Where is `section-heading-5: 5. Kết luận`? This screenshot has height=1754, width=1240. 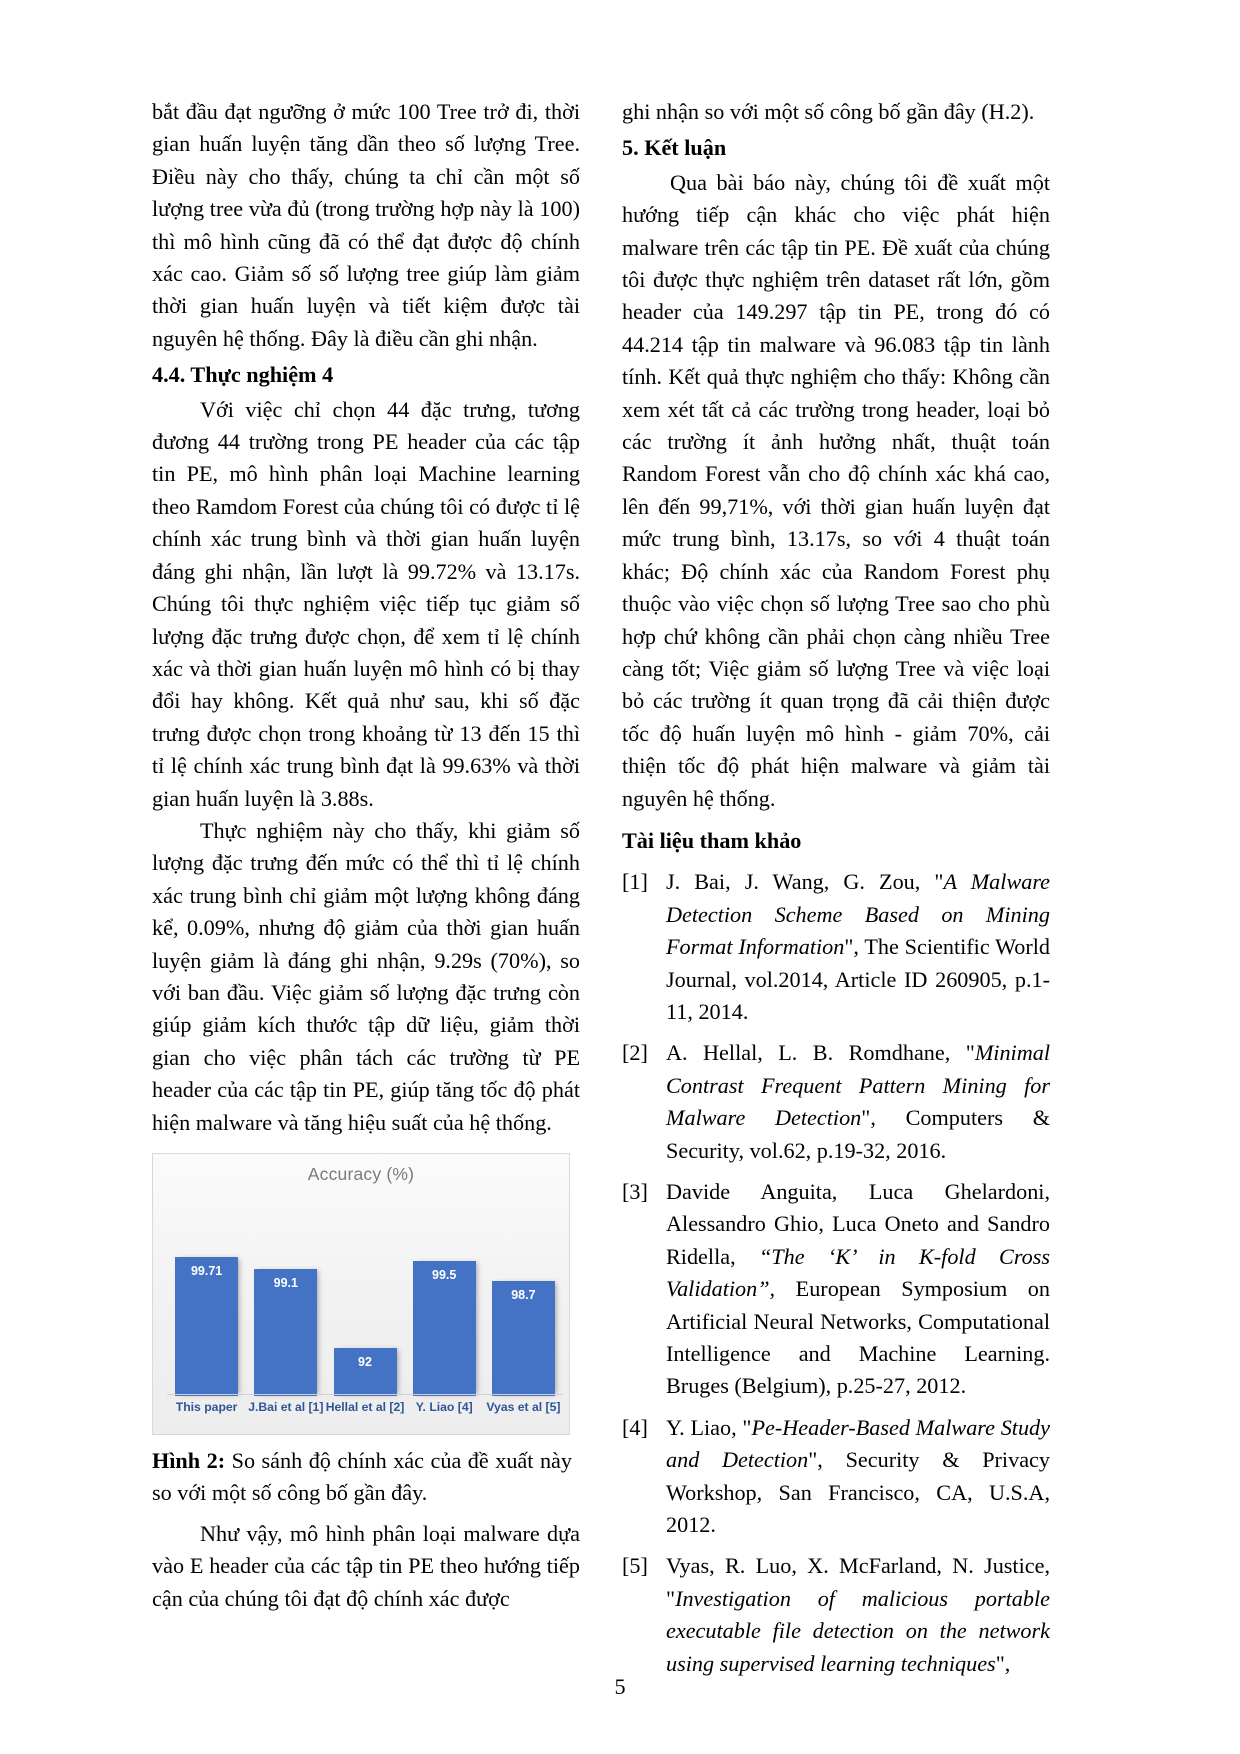
section-heading-5: 5. Kết luận is located at coordinates (674, 148).